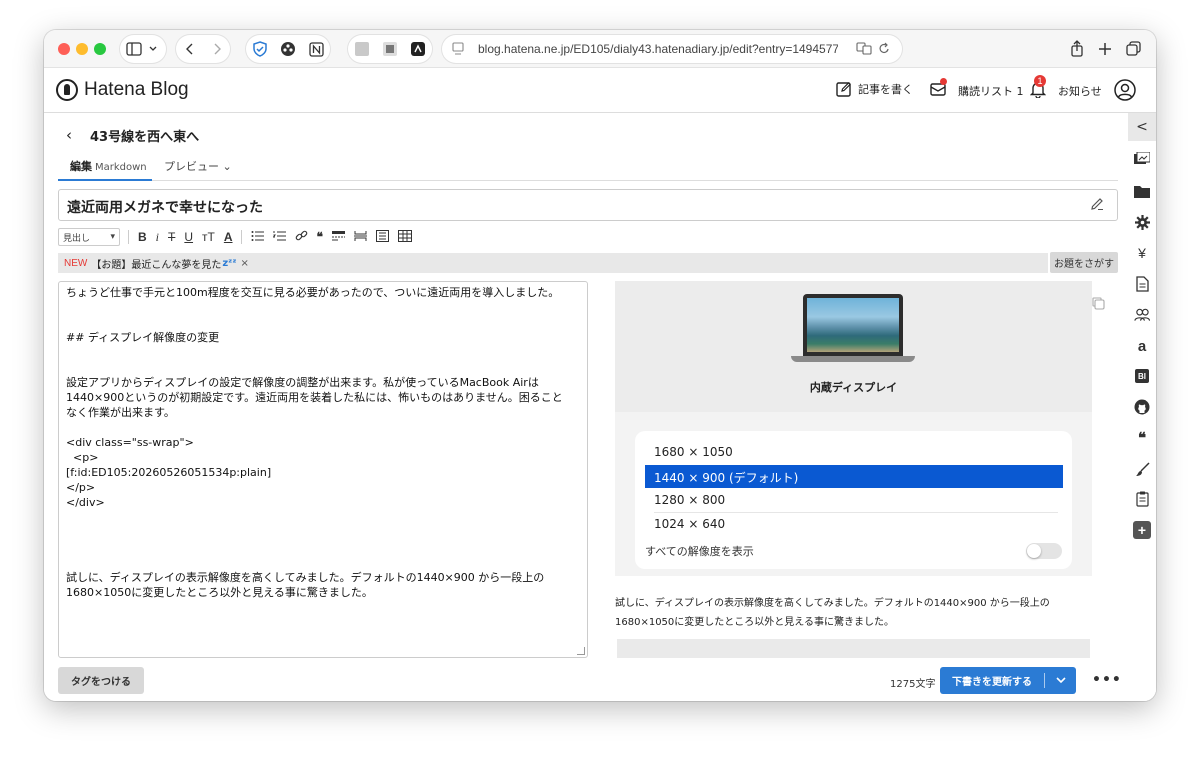 This screenshot has height=759, width=1200. What do you see at coordinates (1142, 253) in the screenshot?
I see `yen-icon: ¥` at bounding box center [1142, 253].